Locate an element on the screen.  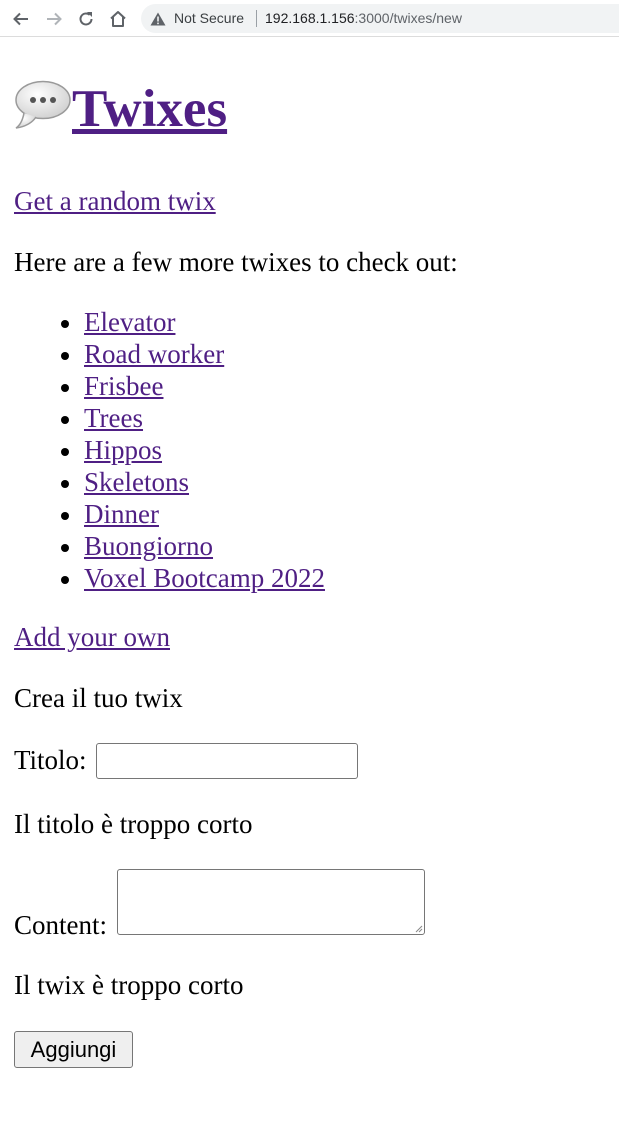
list-item: Elevator is located at coordinates (169, 322).